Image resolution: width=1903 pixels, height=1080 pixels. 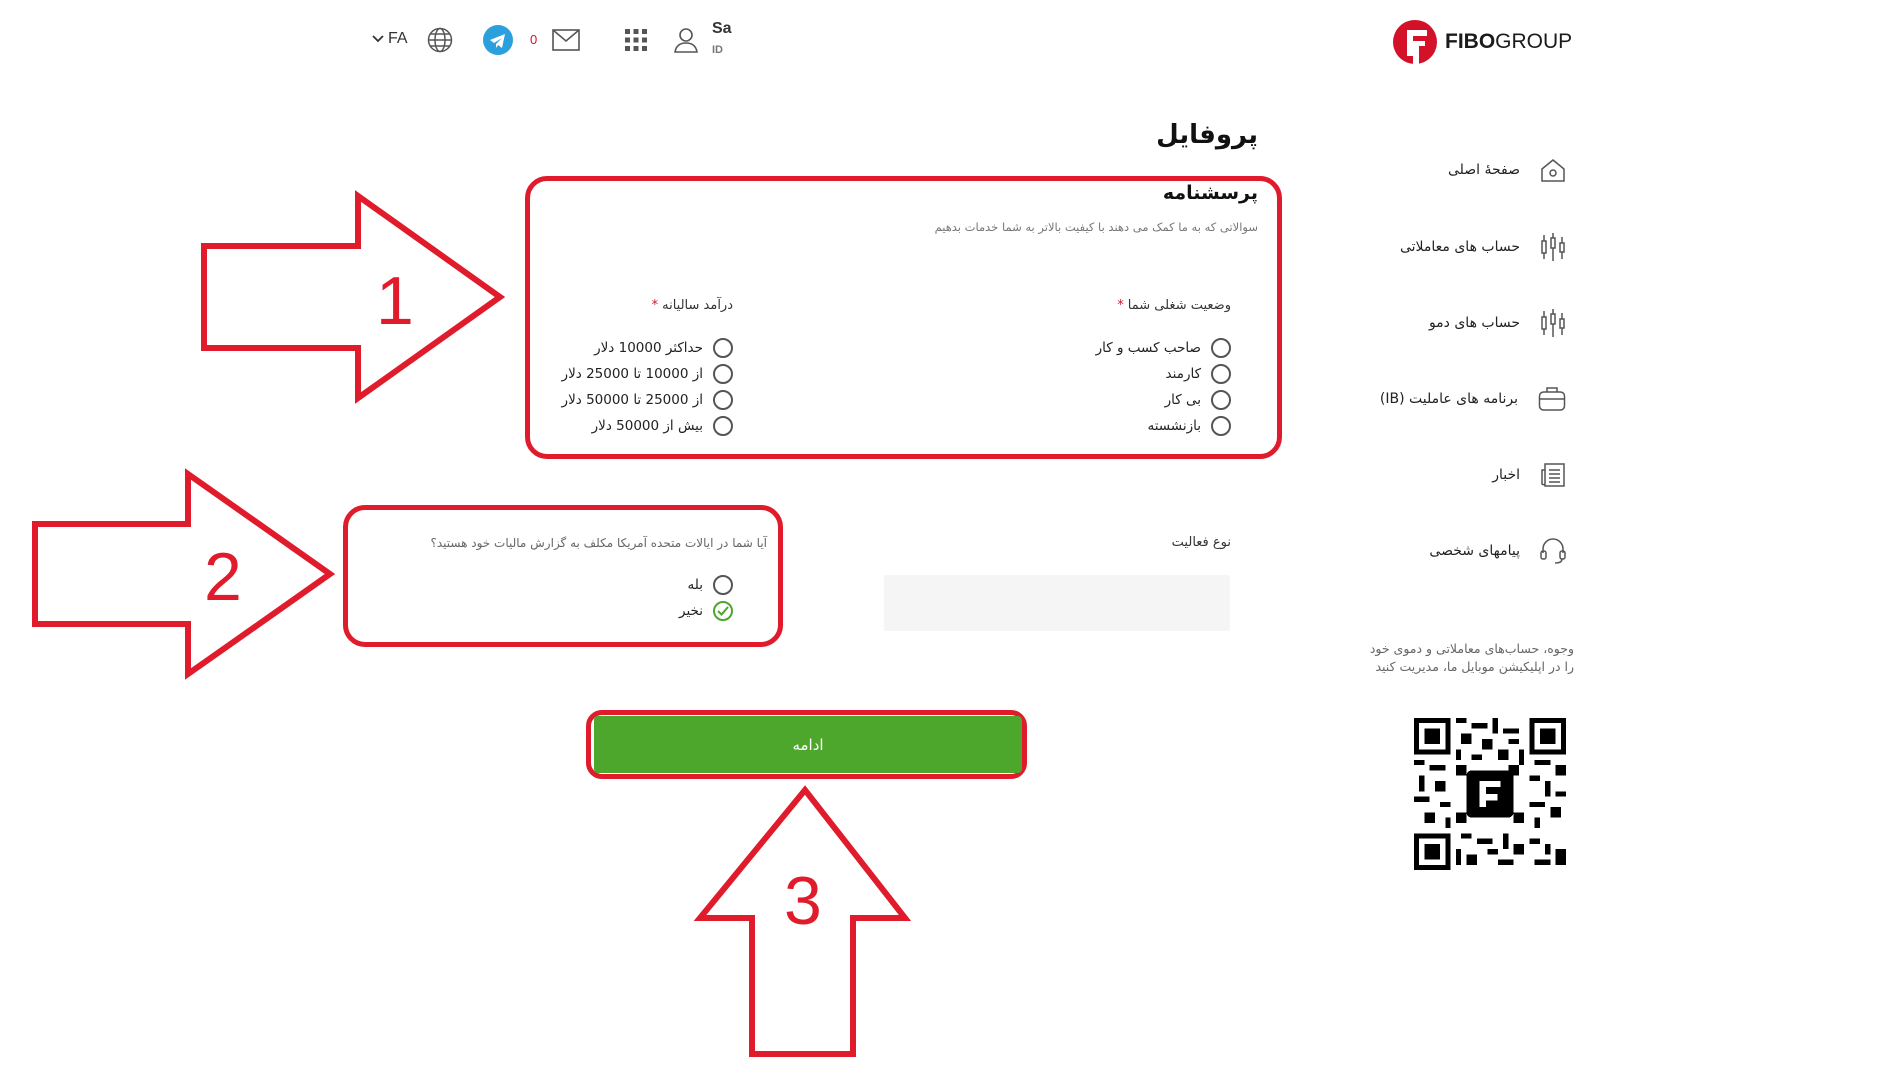 What do you see at coordinates (395, 301) in the screenshot?
I see `annotation-number-1: 1` at bounding box center [395, 301].